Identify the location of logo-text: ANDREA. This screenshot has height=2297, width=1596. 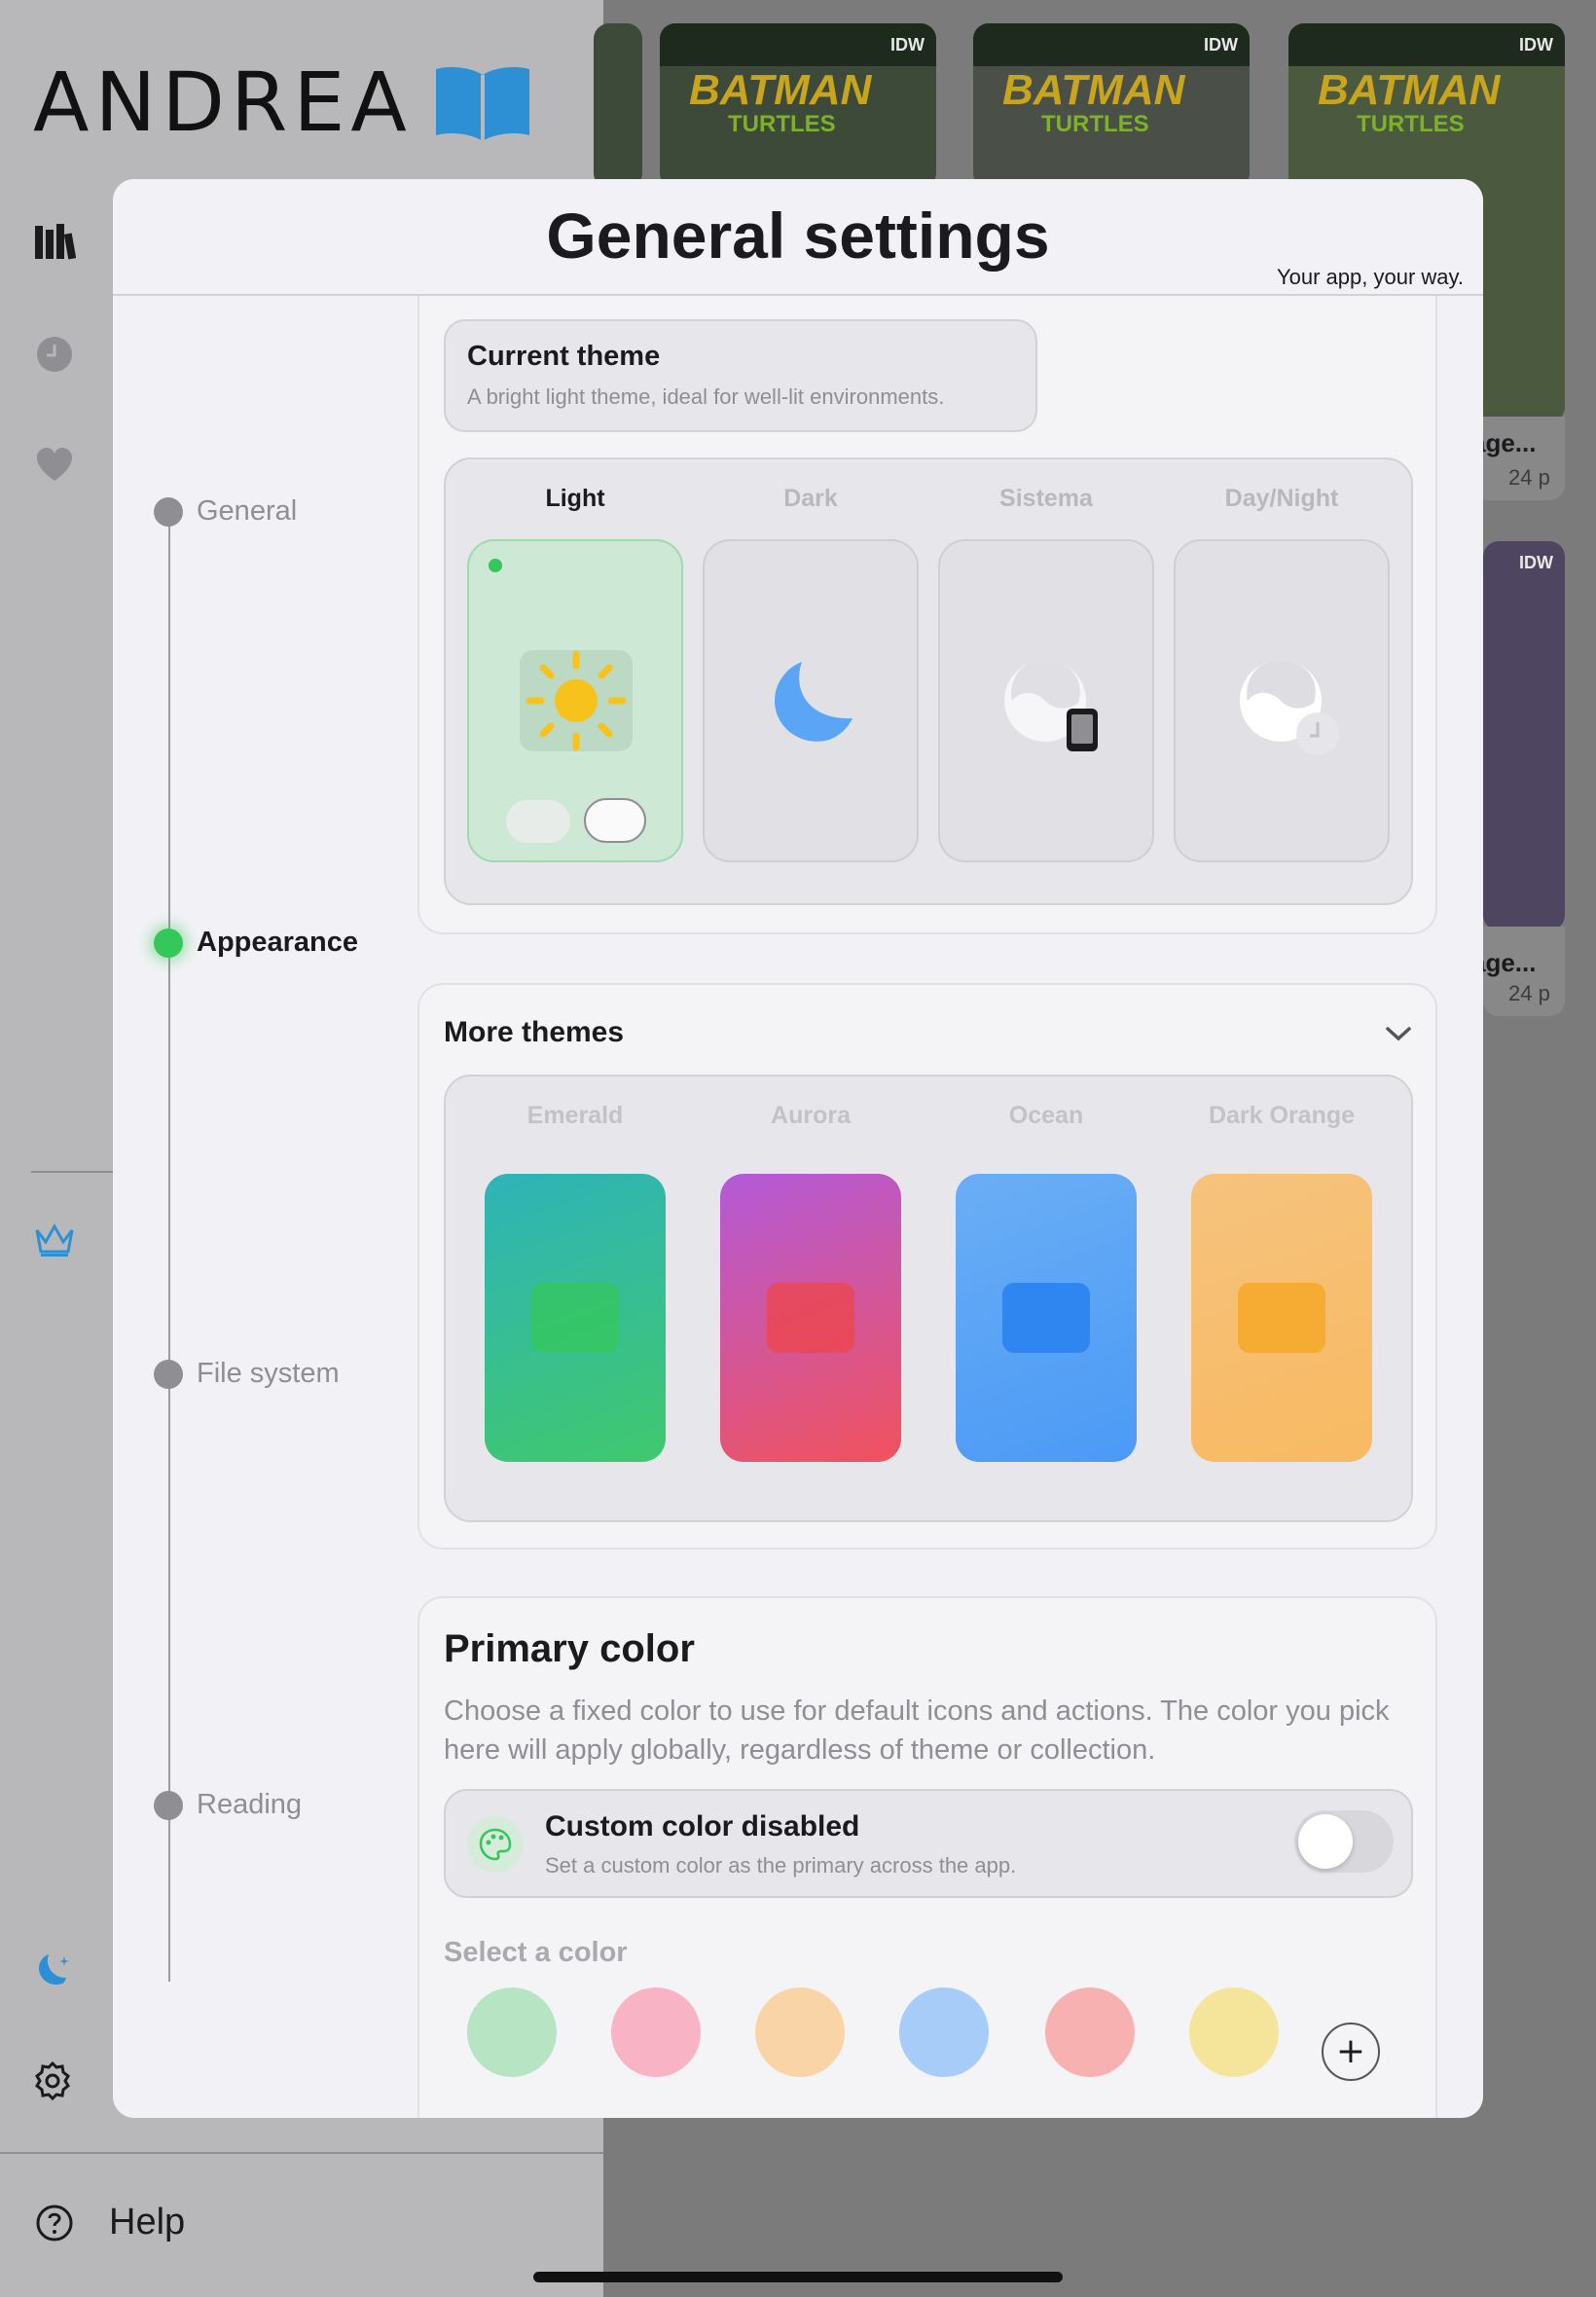
(223, 103).